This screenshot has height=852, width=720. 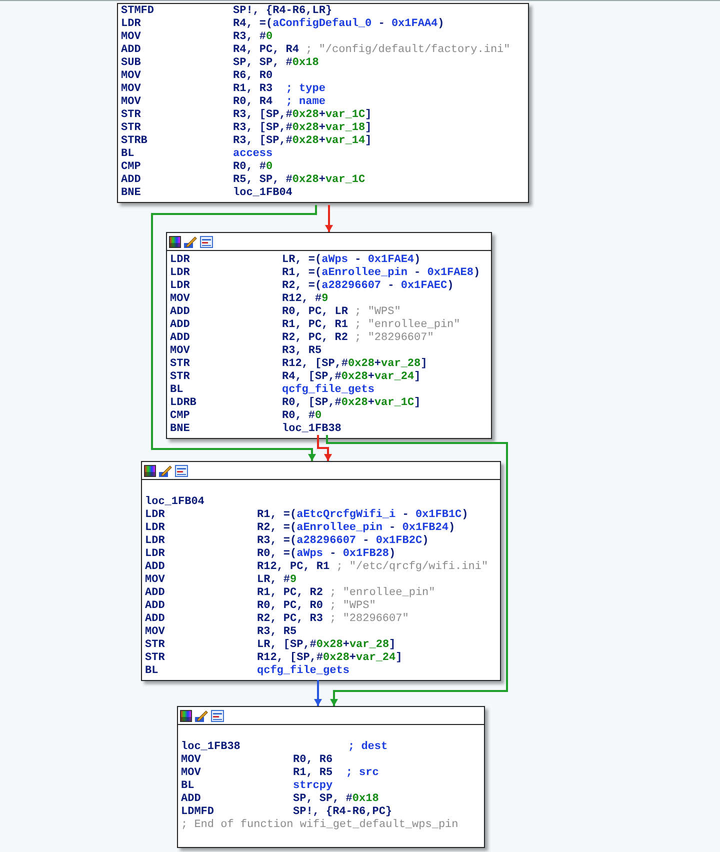 What do you see at coordinates (329, 658) in the screenshot?
I see `instruction-operands: R12, [SP,#0x28+var_24]` at bounding box center [329, 658].